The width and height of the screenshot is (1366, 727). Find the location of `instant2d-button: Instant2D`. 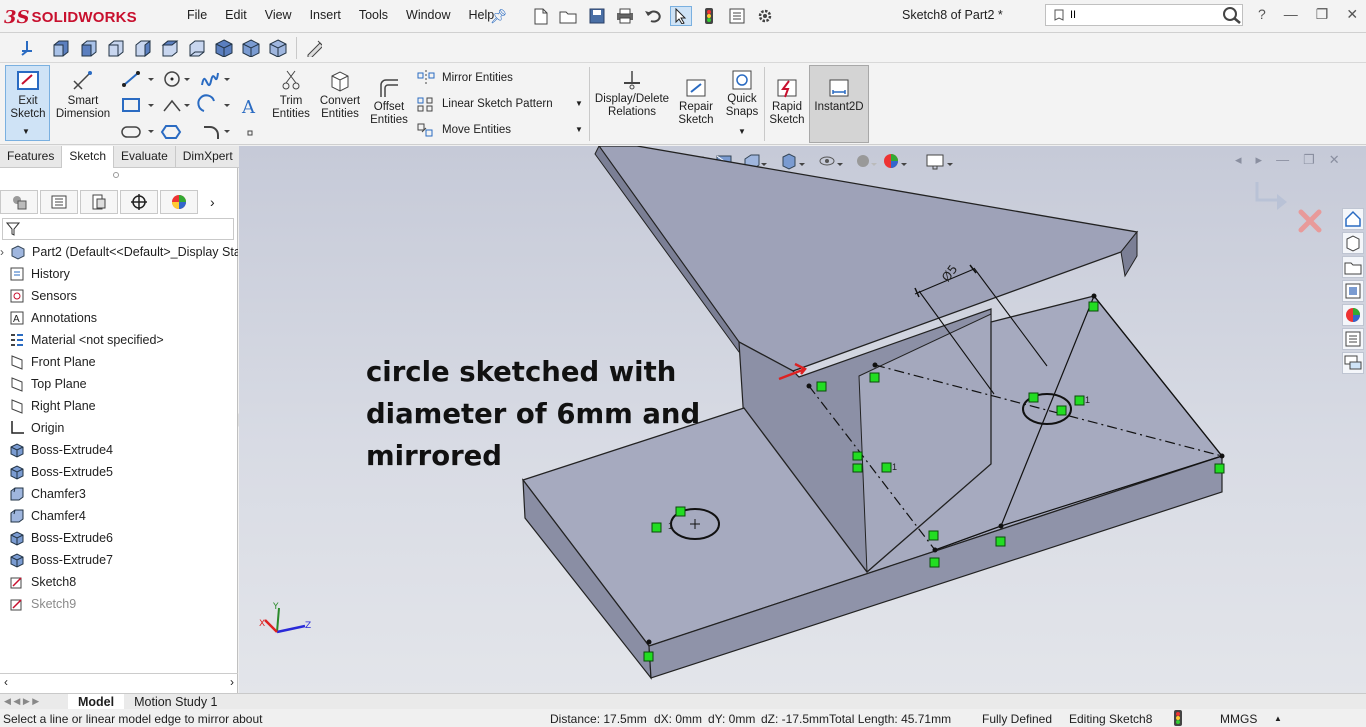

instant2d-button: Instant2D is located at coordinates (839, 95).